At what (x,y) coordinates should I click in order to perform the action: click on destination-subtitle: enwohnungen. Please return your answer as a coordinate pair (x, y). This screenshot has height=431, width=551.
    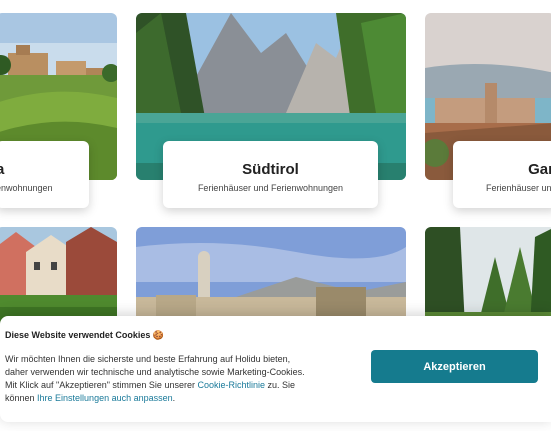
    Looking at the image, I should click on (26, 188).